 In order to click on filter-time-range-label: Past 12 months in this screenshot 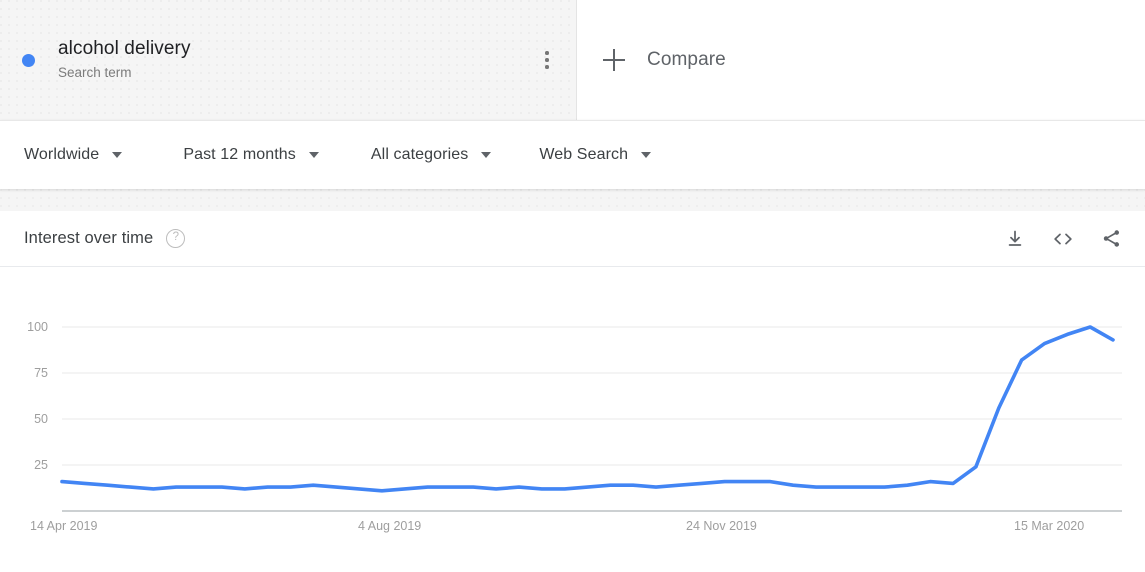, I will do `click(239, 154)`.